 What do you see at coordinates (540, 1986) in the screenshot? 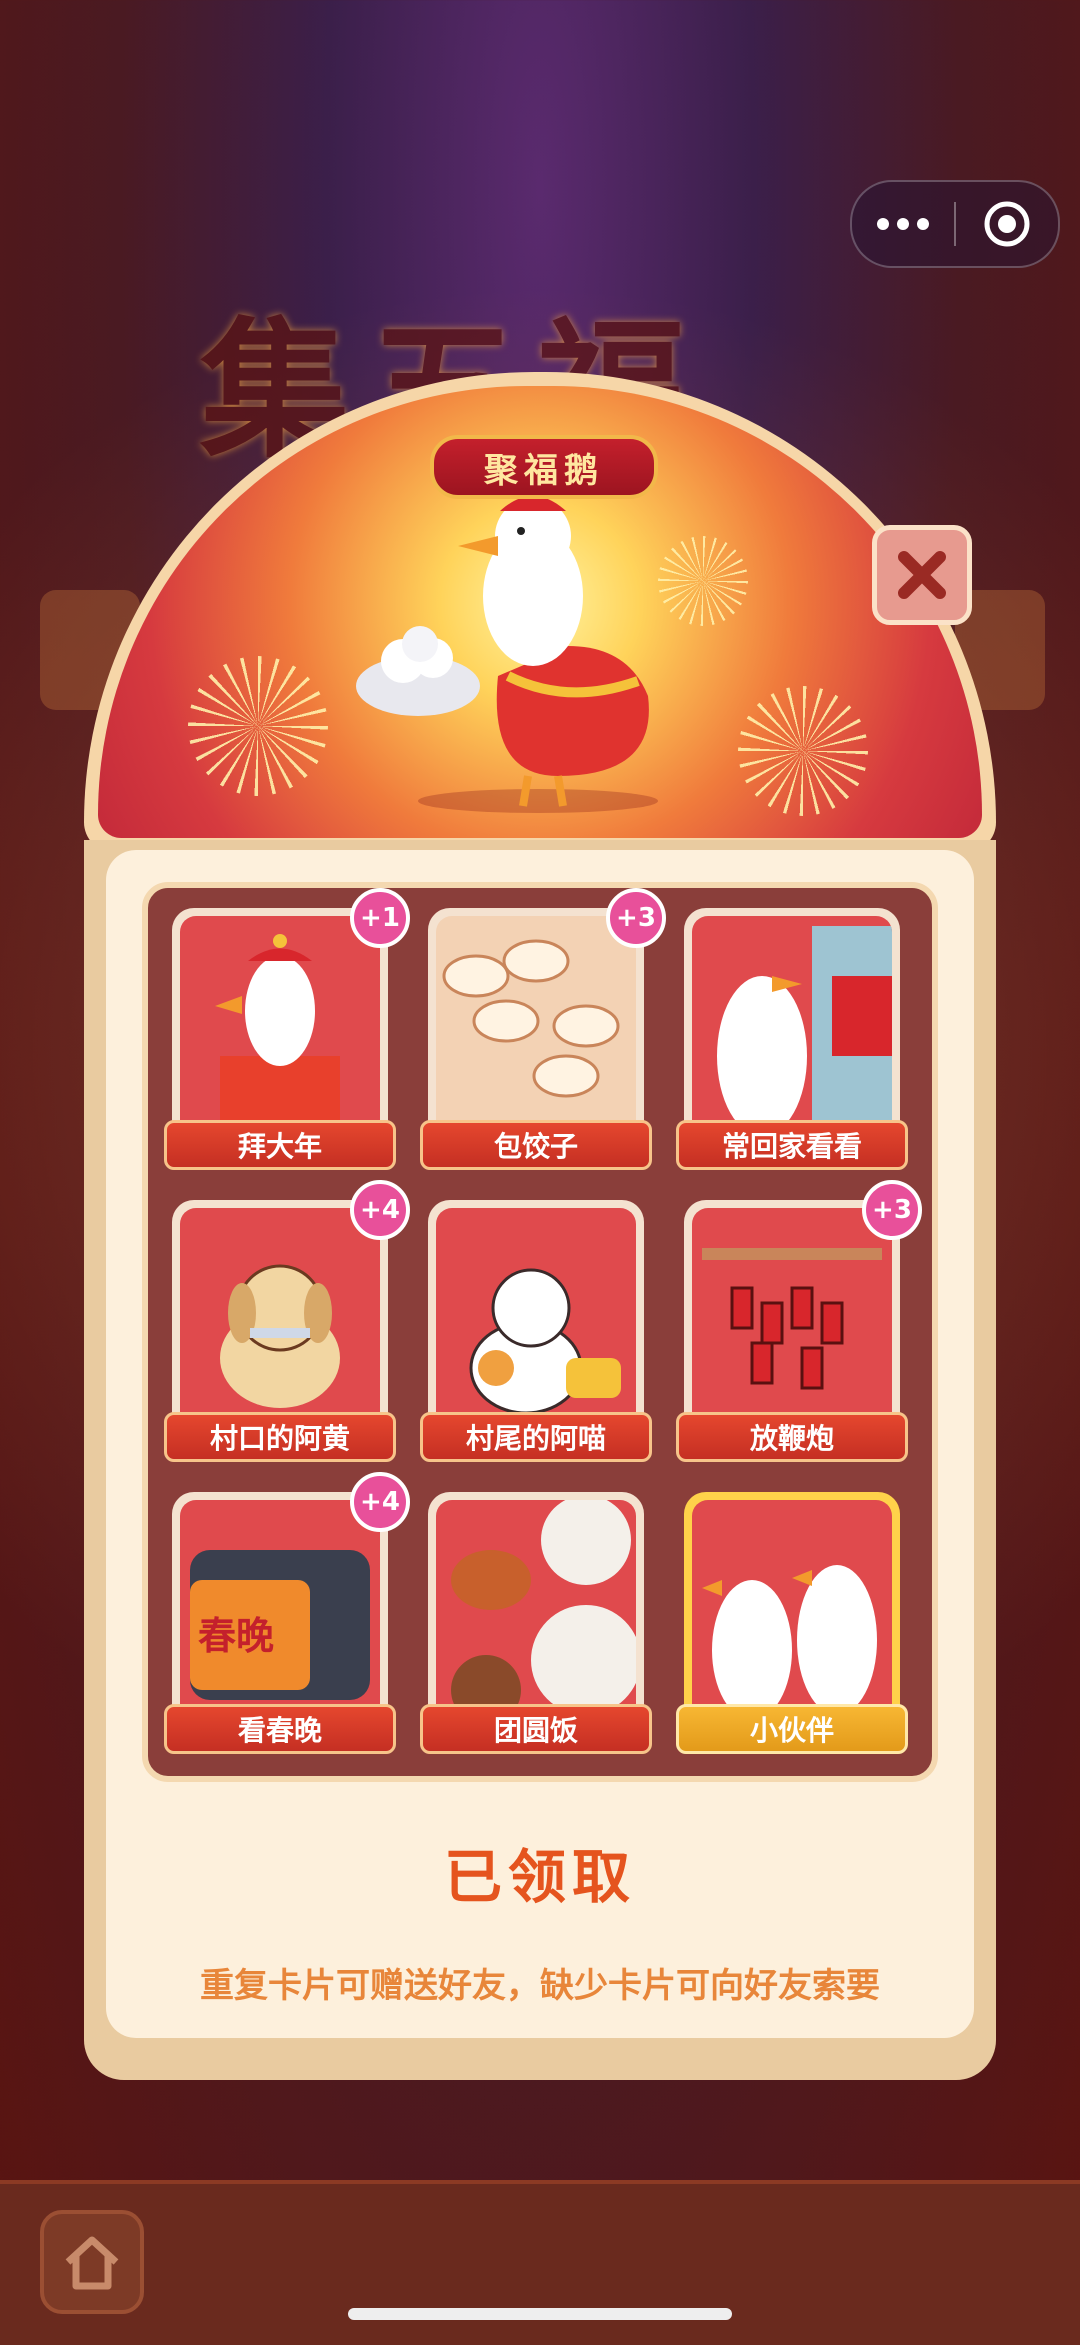
I see `share-hint-text: 重复卡片可赠送好友，缺少卡片可向好友索要` at bounding box center [540, 1986].